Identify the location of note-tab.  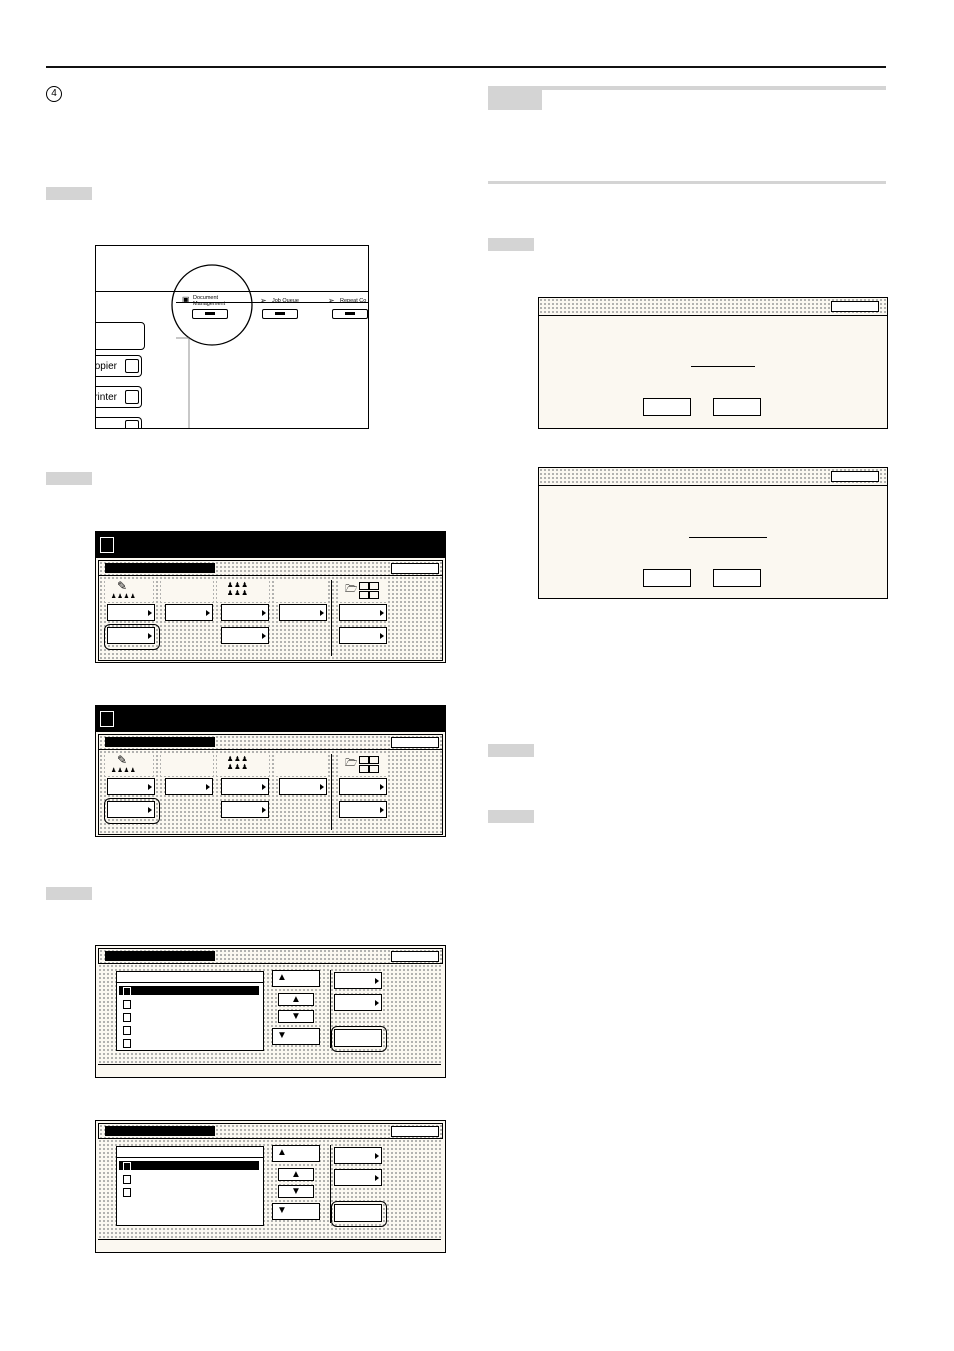
(515, 98).